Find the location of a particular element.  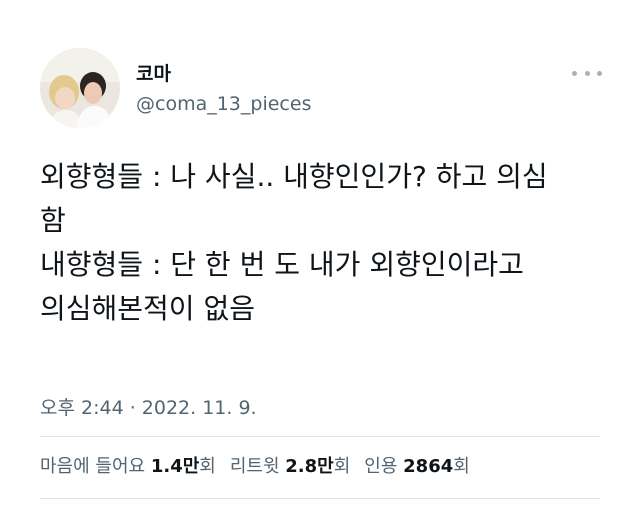

avatar is located at coordinates (80, 88).